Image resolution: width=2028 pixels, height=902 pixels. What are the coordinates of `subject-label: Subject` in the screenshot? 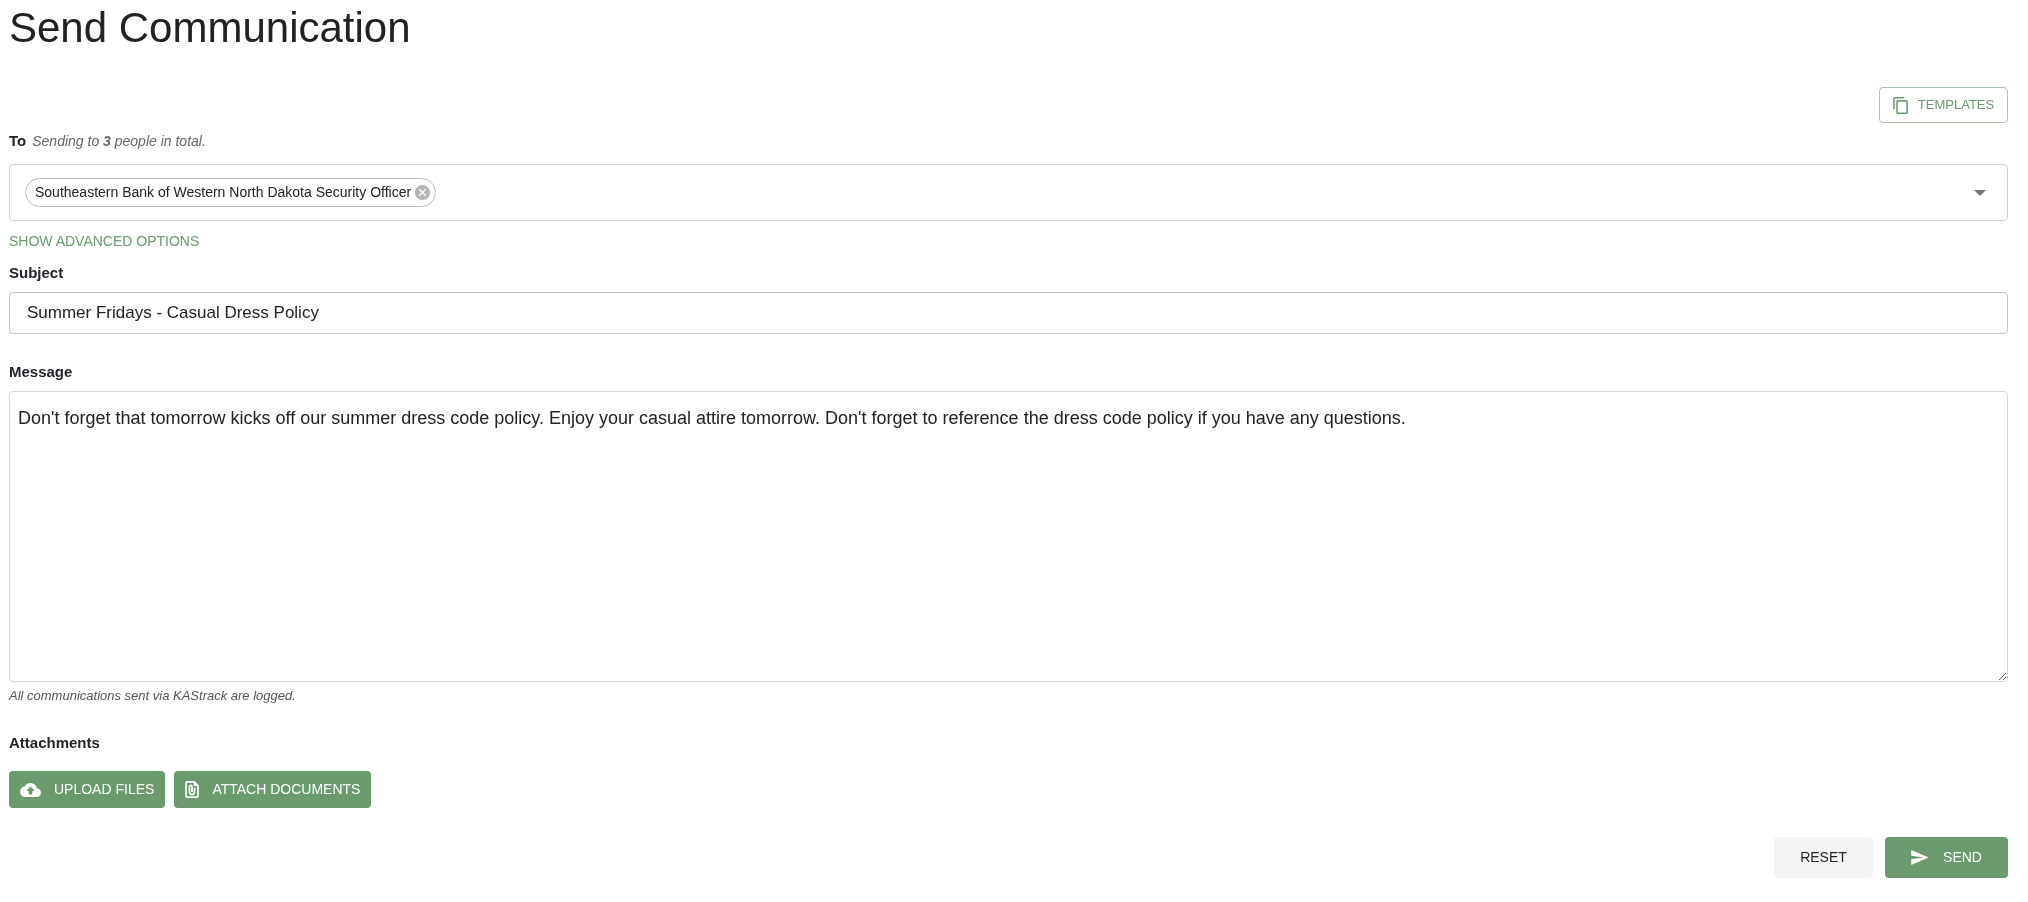 It's located at (36, 272).